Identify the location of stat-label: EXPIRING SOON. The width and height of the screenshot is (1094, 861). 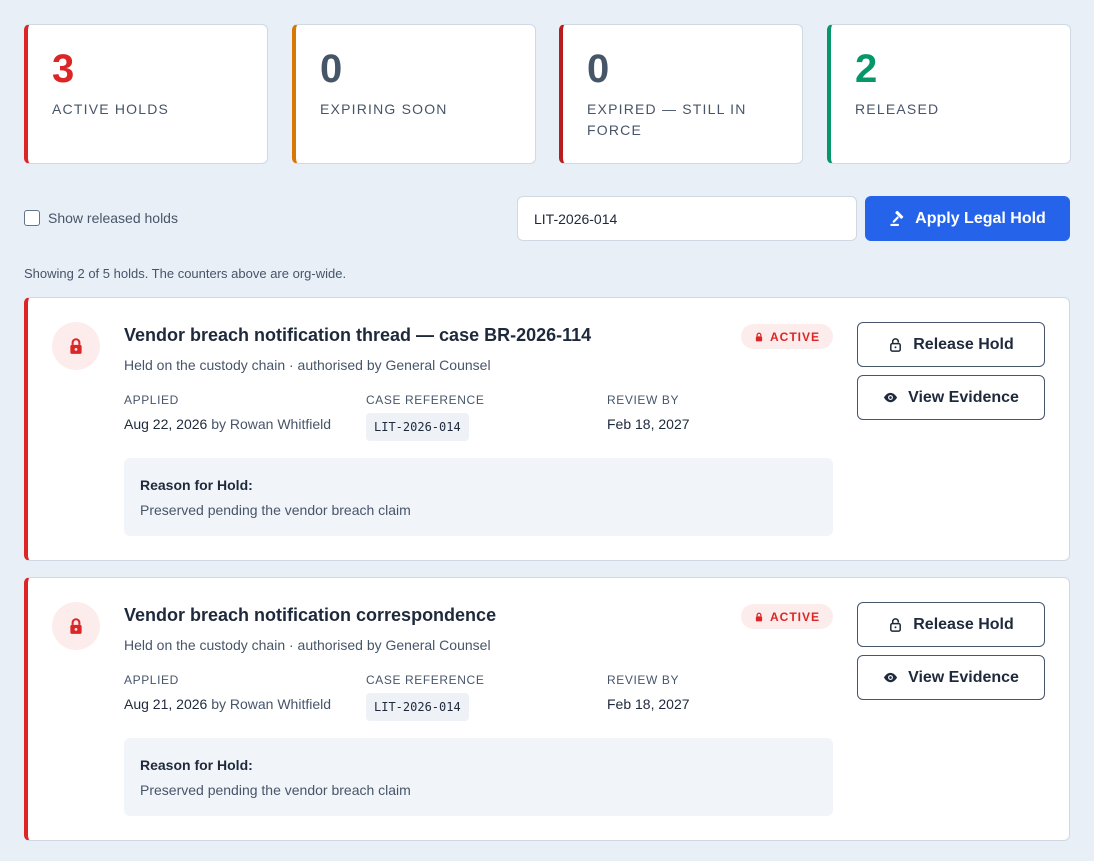
(384, 109).